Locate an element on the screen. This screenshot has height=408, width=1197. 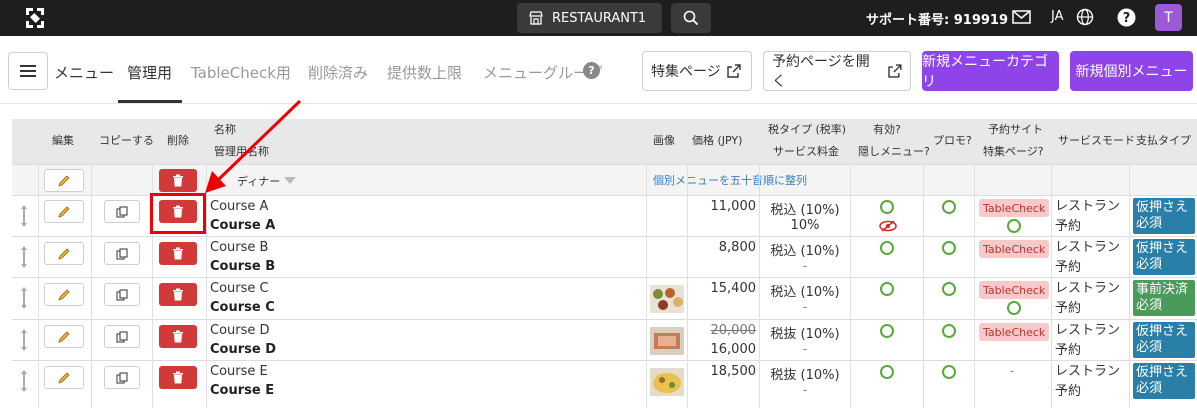
question-icon: ? is located at coordinates (591, 70).